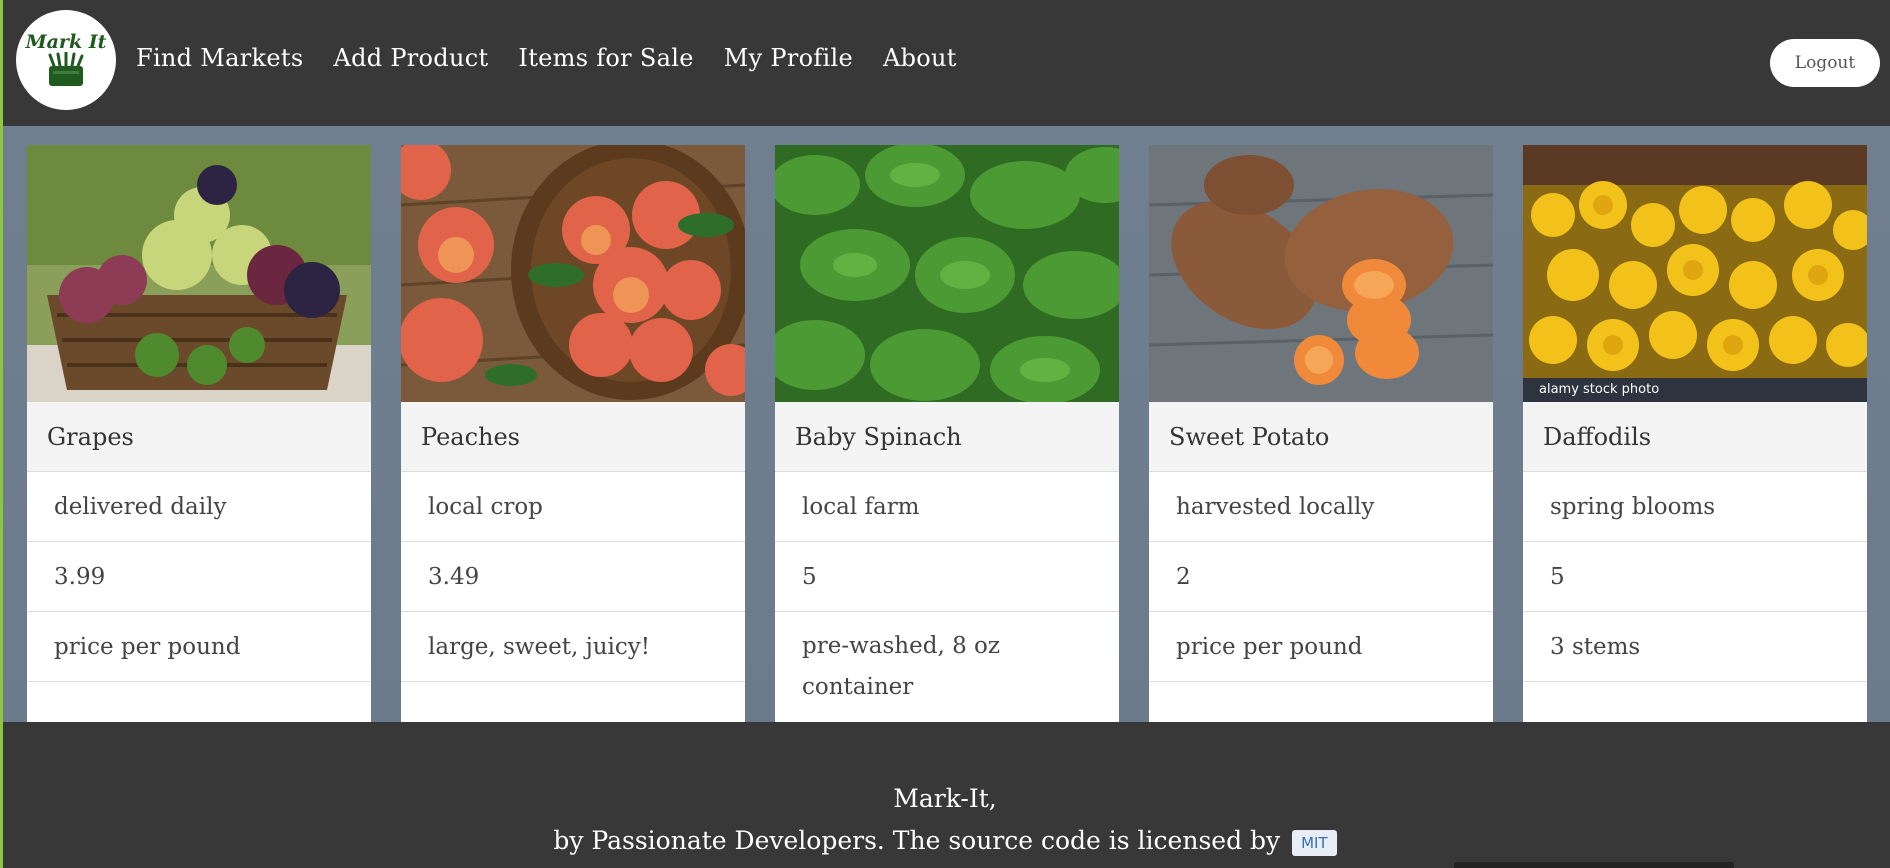  What do you see at coordinates (1695, 273) in the screenshot?
I see `daffodils-image` at bounding box center [1695, 273].